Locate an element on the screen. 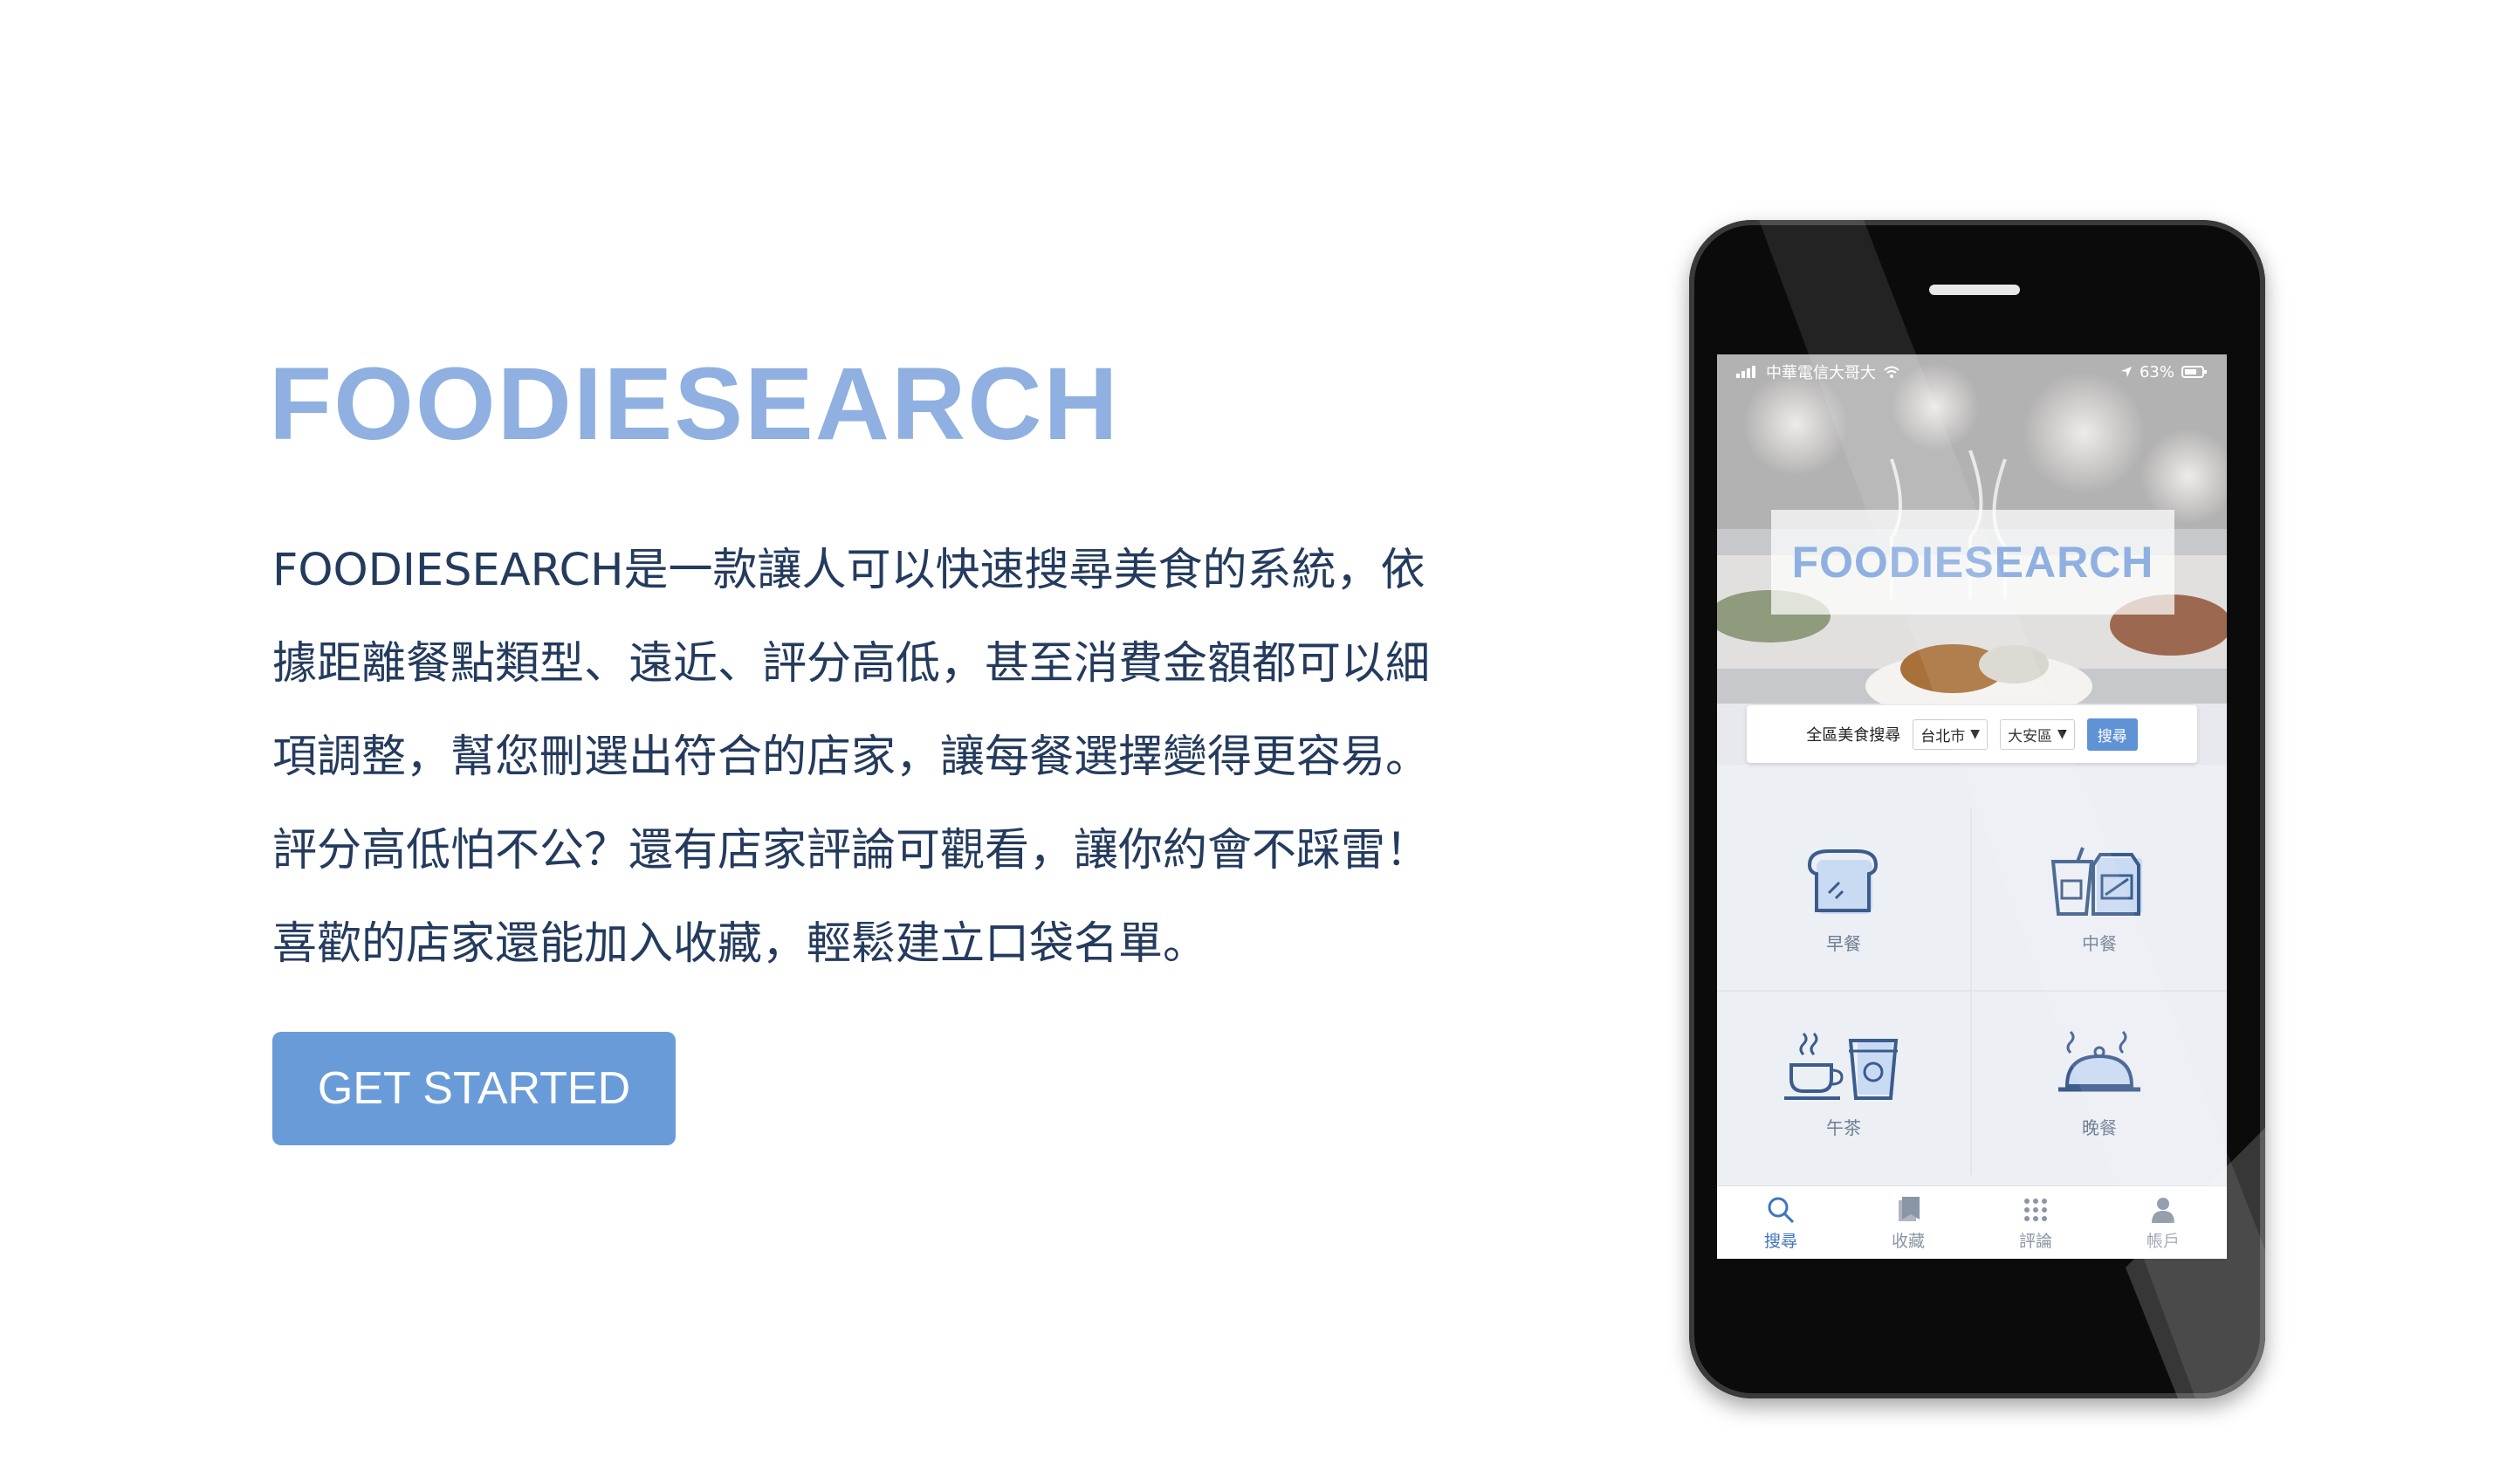 The width and height of the screenshot is (2514, 1484). signal-icon is located at coordinates (1746, 372).